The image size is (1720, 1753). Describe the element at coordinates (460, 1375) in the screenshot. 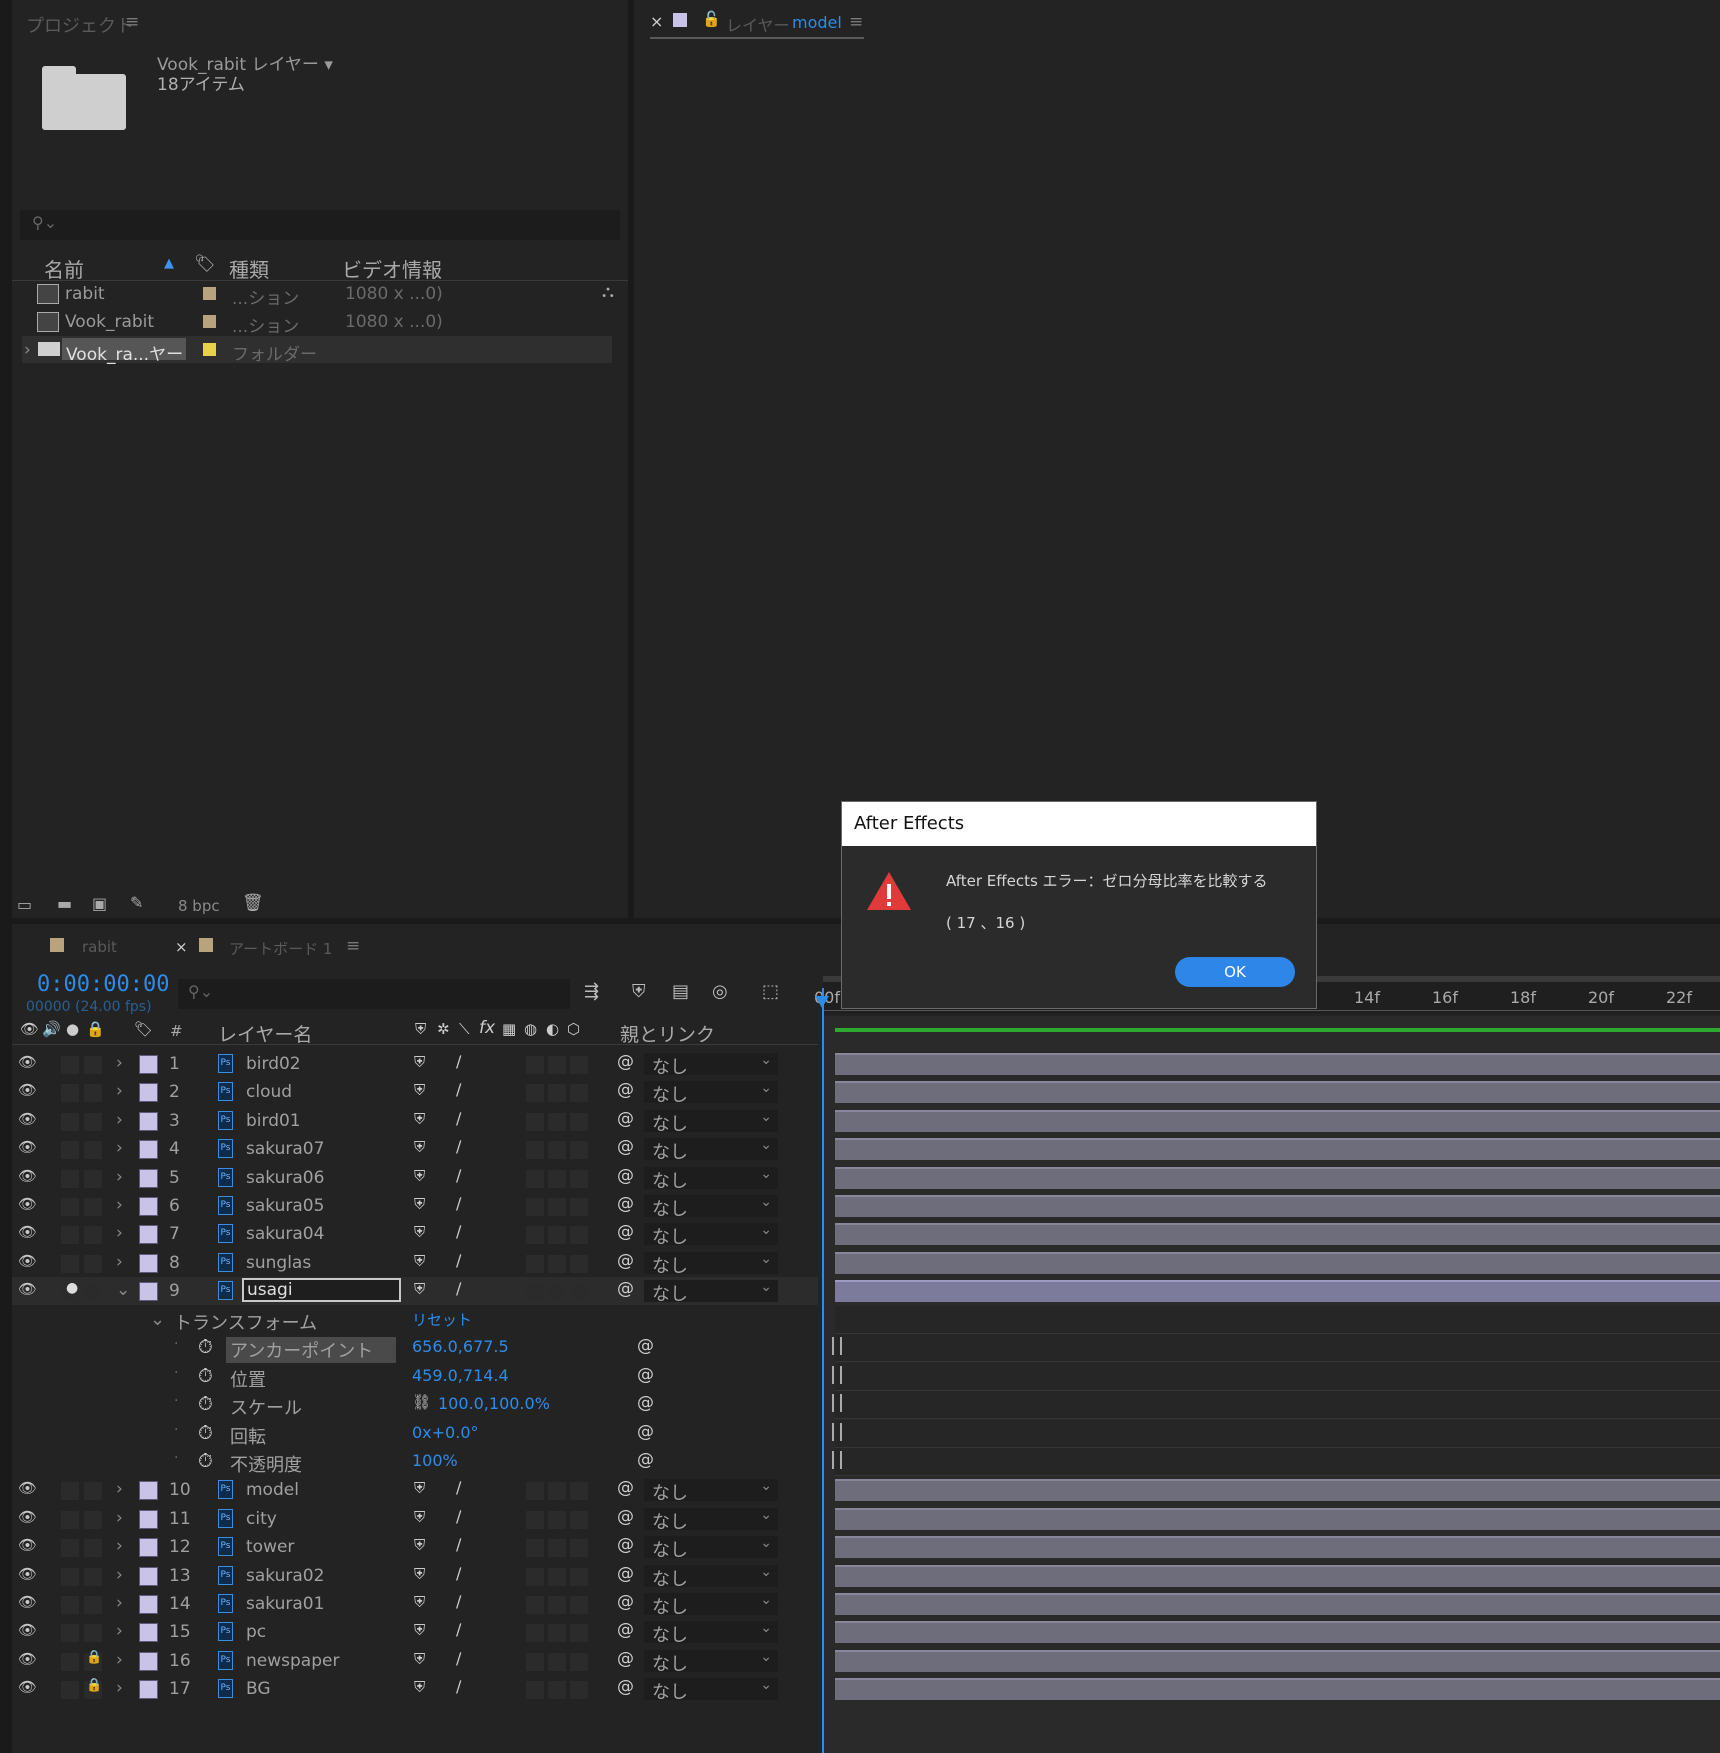

I see `property-value: 459.0,714.4` at that location.